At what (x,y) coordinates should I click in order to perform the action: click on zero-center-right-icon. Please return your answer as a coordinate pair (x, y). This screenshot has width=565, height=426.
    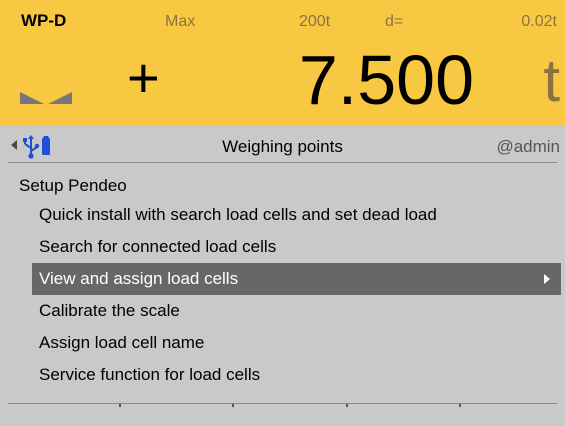
    Looking at the image, I should click on (60, 98).